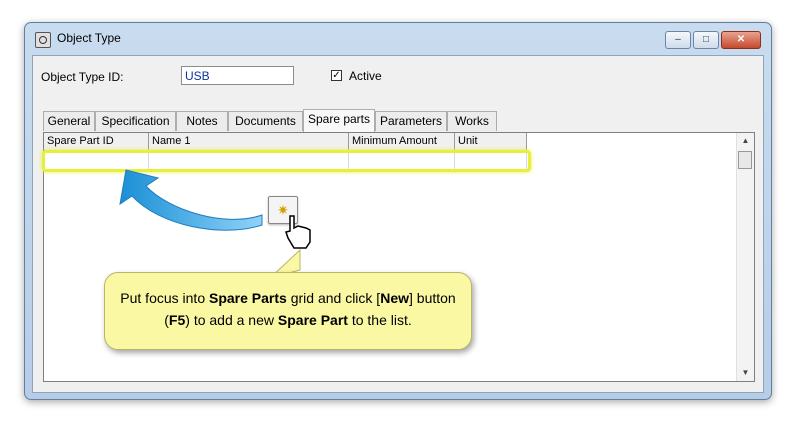 This screenshot has width=799, height=422. What do you see at coordinates (248, 298) in the screenshot?
I see `callout-bold: Spare Parts` at bounding box center [248, 298].